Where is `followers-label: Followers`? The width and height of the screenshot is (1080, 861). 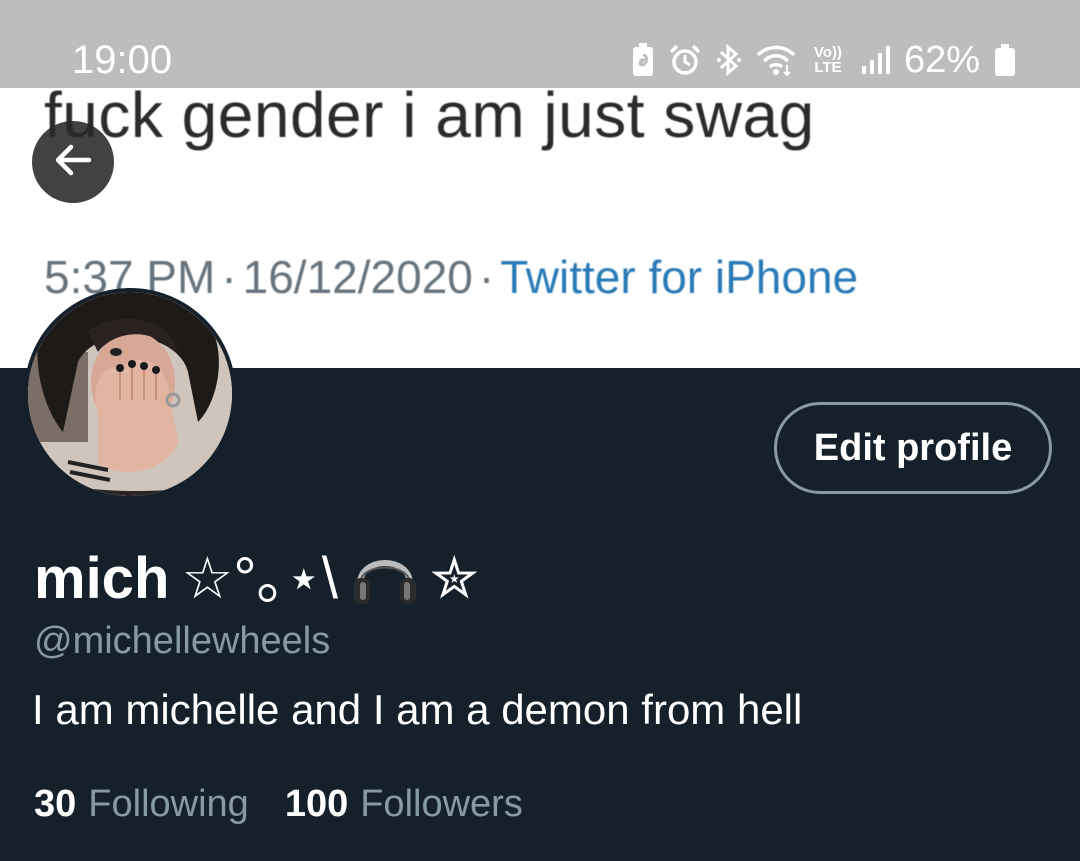
followers-label: Followers is located at coordinates (441, 804).